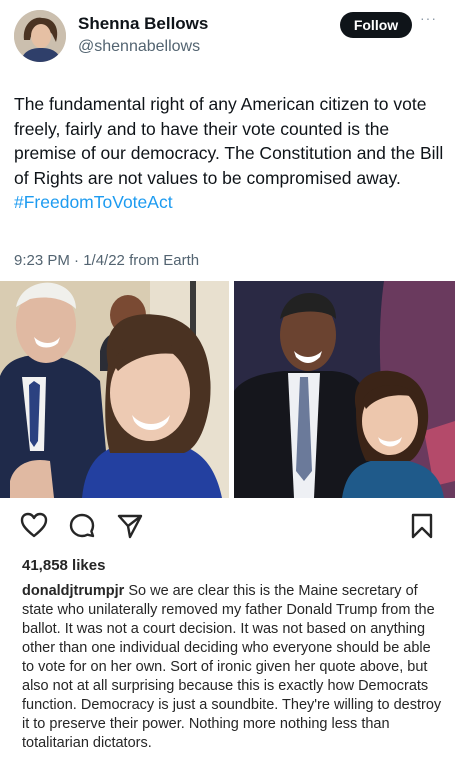 This screenshot has width=455, height=777. What do you see at coordinates (344, 389) in the screenshot?
I see `photo-right` at bounding box center [344, 389].